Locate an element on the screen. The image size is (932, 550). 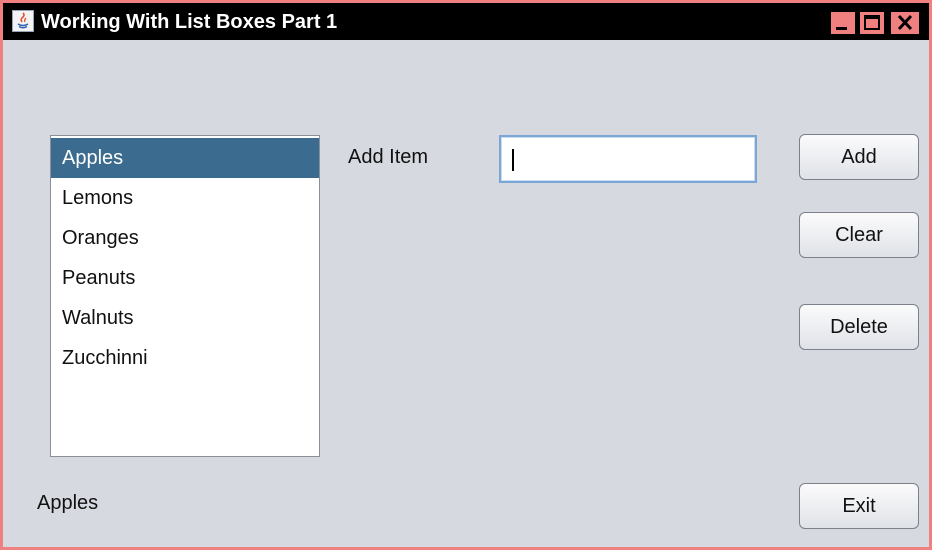
add-button: Add is located at coordinates (859, 157).